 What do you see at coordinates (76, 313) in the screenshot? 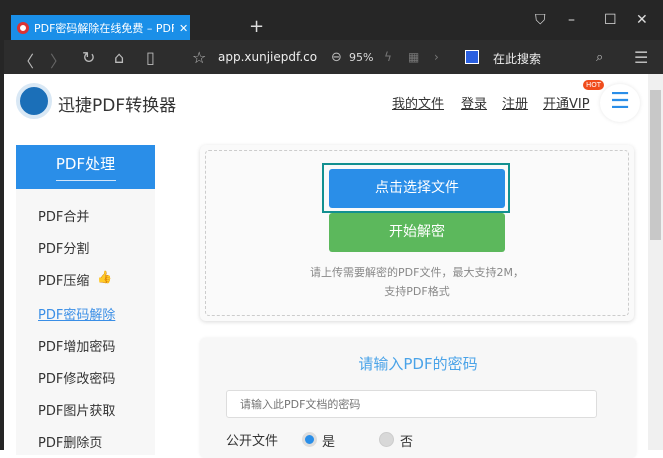
I see `sidebar-item-remove-password: PDF密码解除` at bounding box center [76, 313].